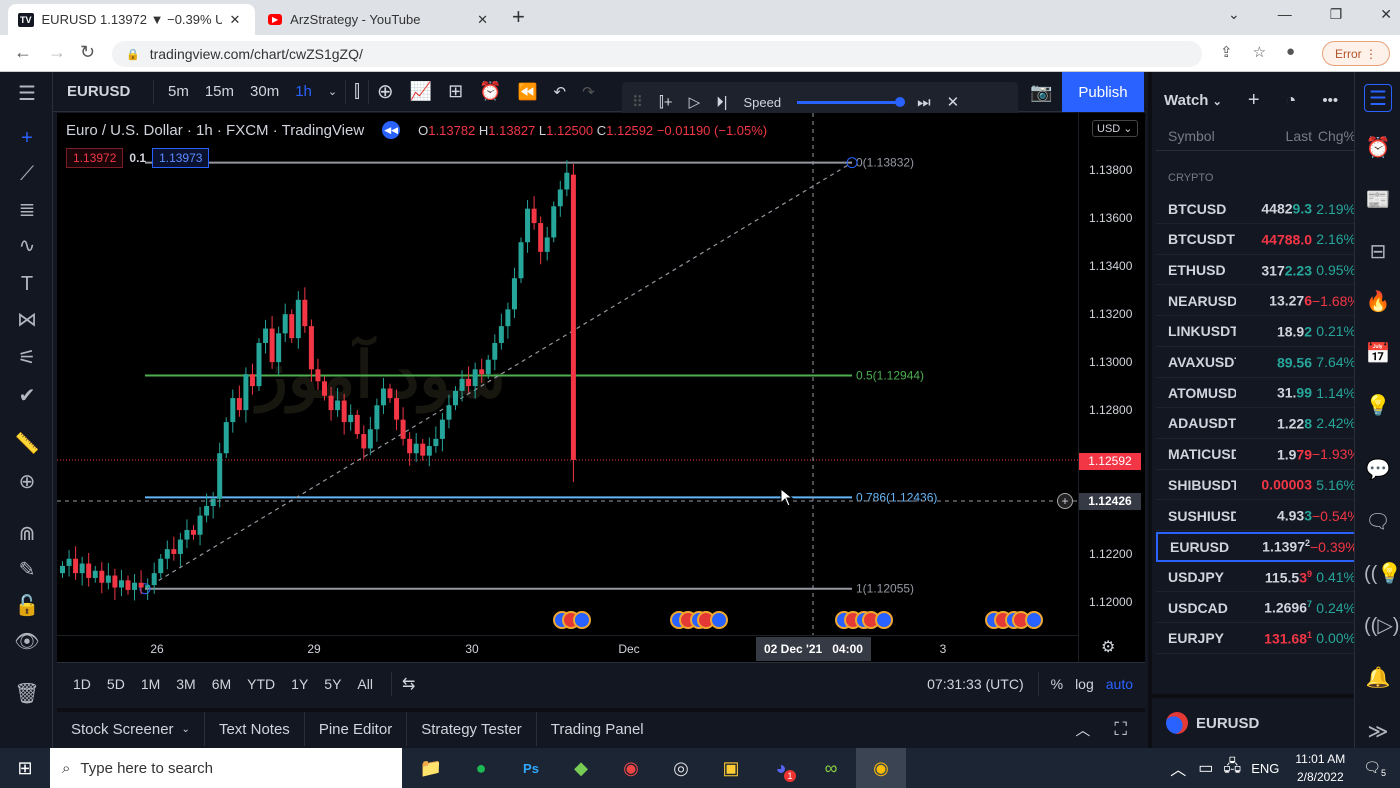 This screenshot has height=788, width=1400. I want to click on play-icon: ▷, so click(695, 102).